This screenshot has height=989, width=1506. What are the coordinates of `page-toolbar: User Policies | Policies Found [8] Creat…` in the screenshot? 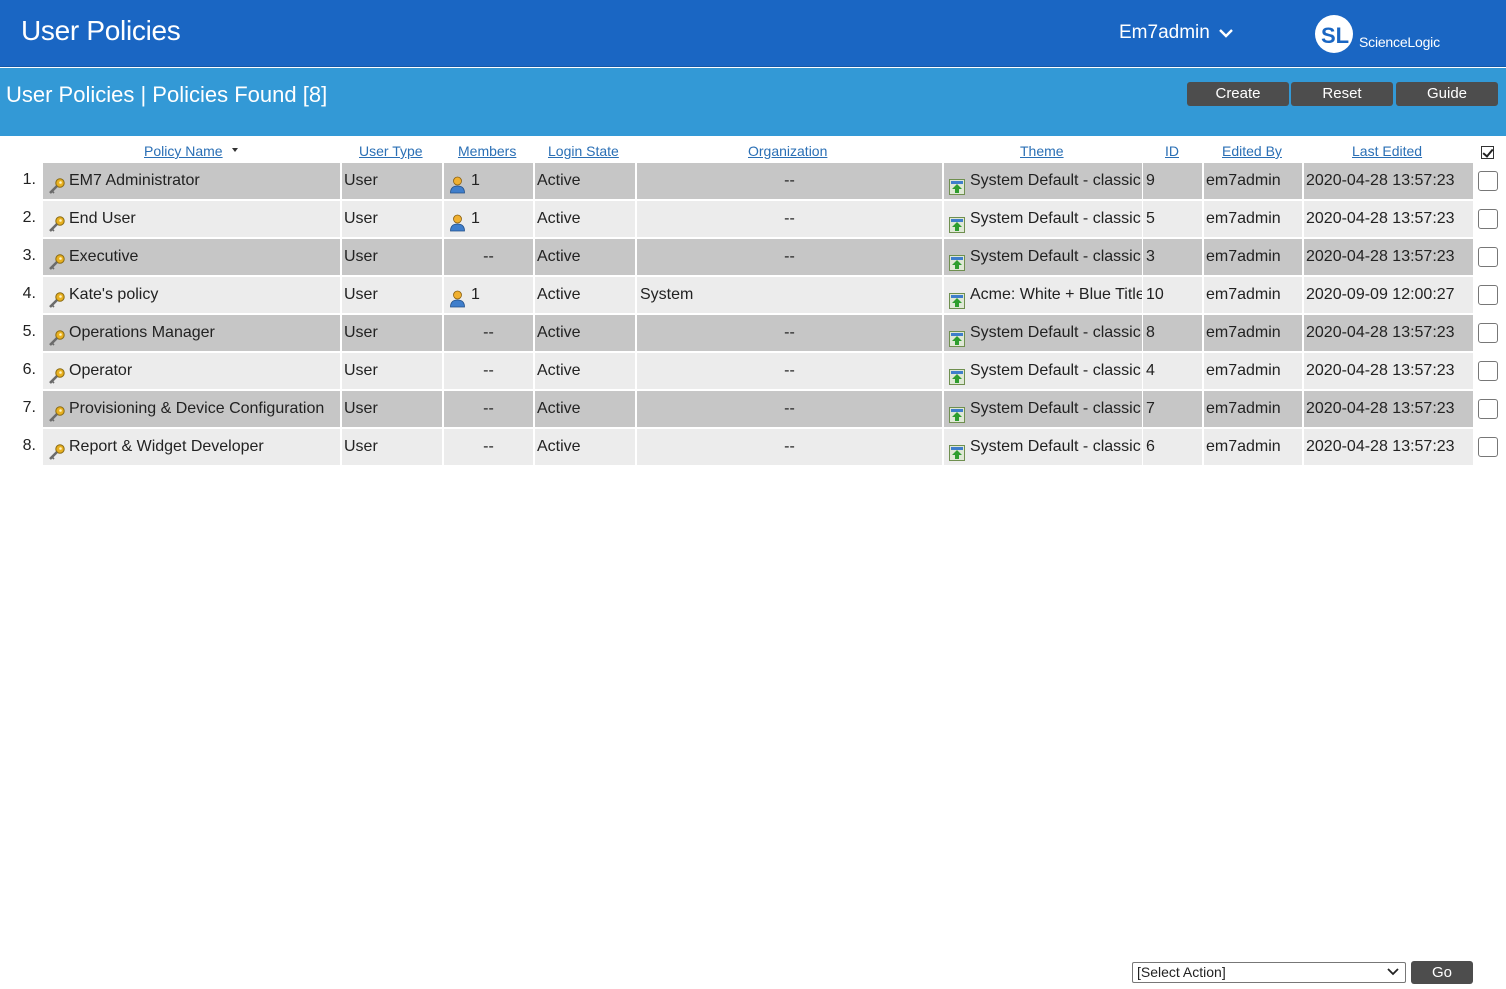 It's located at (753, 102).